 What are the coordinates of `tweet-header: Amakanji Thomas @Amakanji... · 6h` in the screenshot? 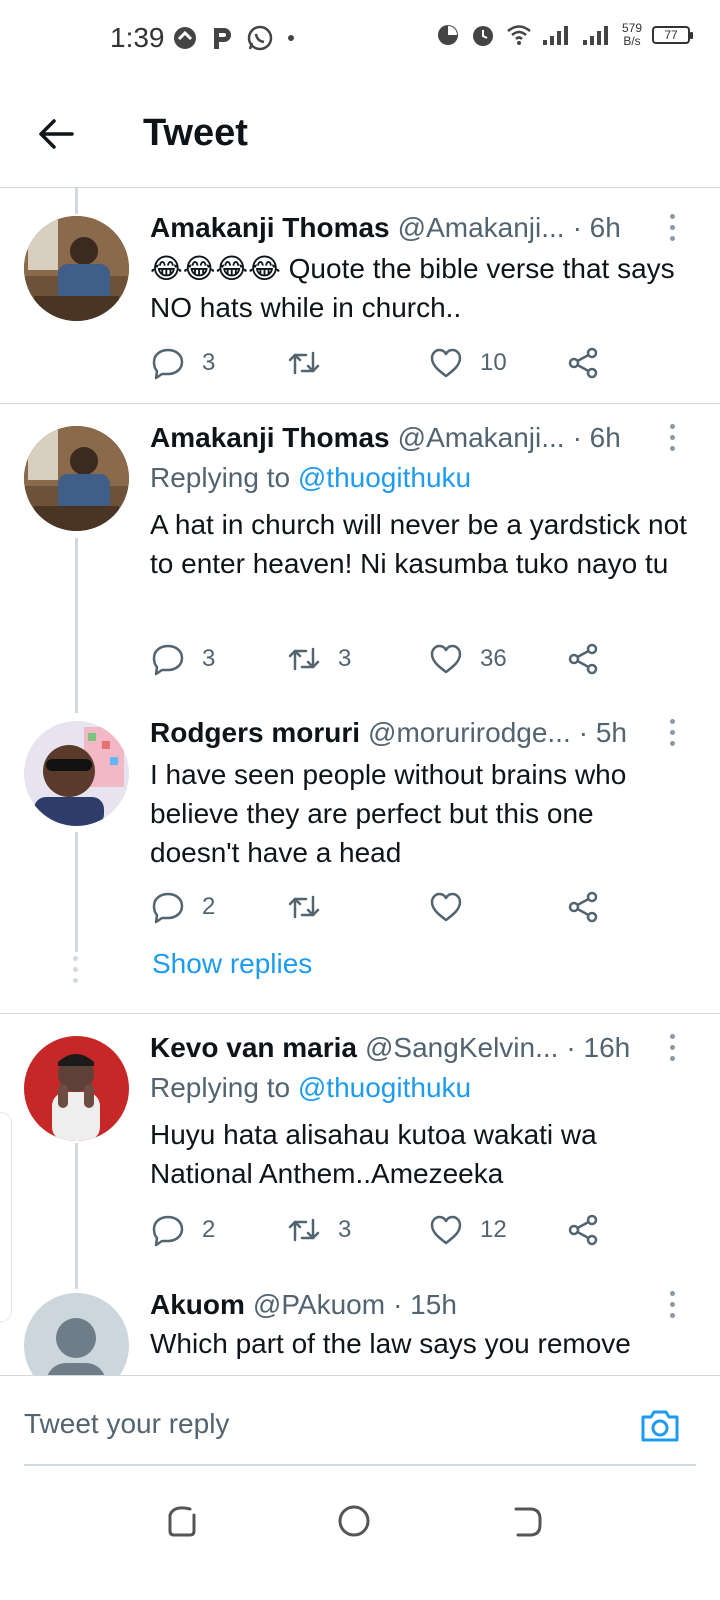 It's located at (425, 228).